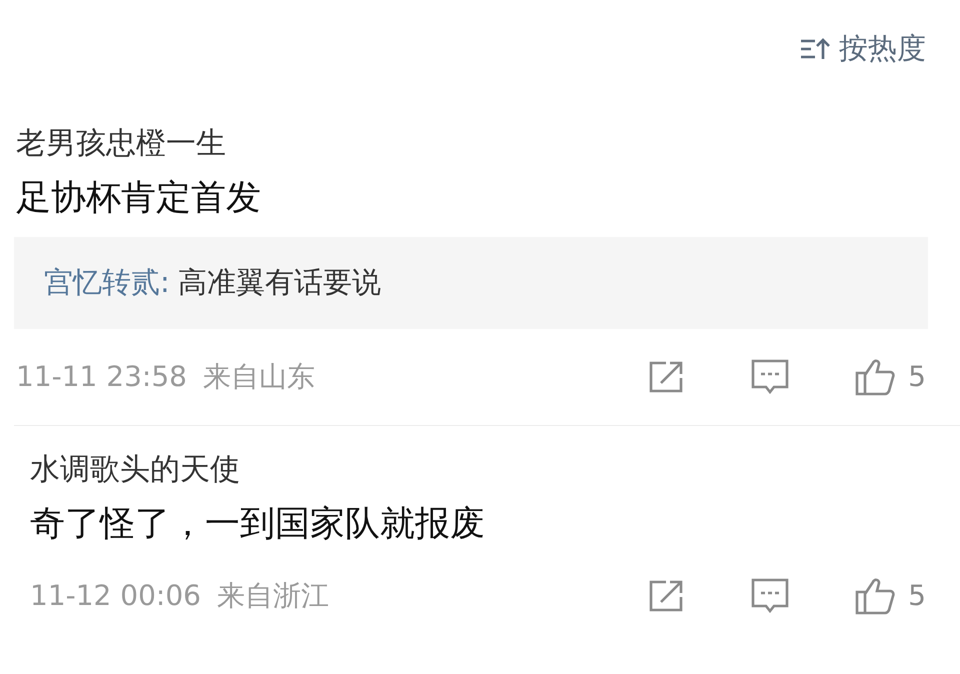 Image resolution: width=960 pixels, height=674 pixels. I want to click on sort-button: 按热度, so click(862, 49).